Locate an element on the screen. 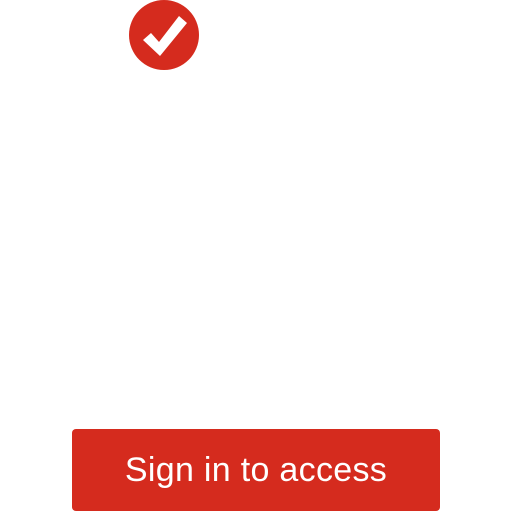 This screenshot has width=512, height=512. checkmark-icon is located at coordinates (165, 36).